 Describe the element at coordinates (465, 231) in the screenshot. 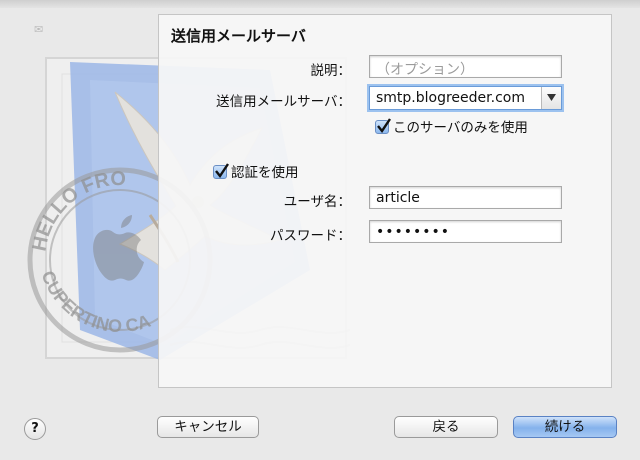

I see `password-field: ••••••••` at that location.